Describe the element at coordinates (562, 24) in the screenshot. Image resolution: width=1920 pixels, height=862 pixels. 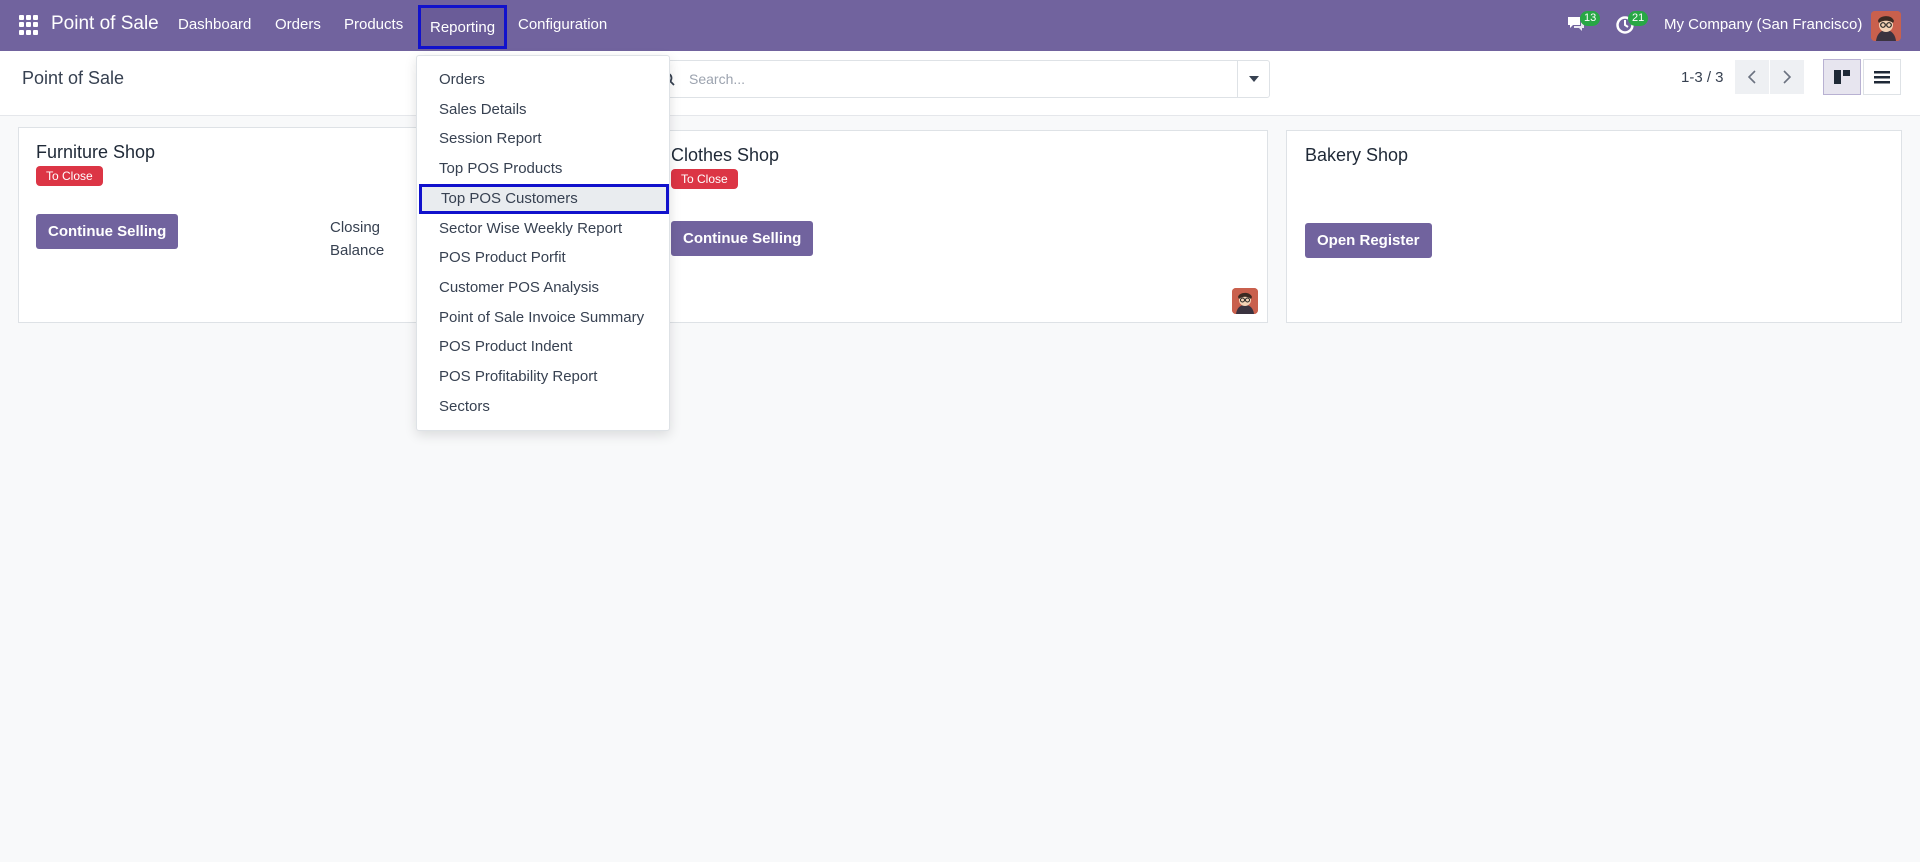
I see `menu-configuration: Configuration` at that location.